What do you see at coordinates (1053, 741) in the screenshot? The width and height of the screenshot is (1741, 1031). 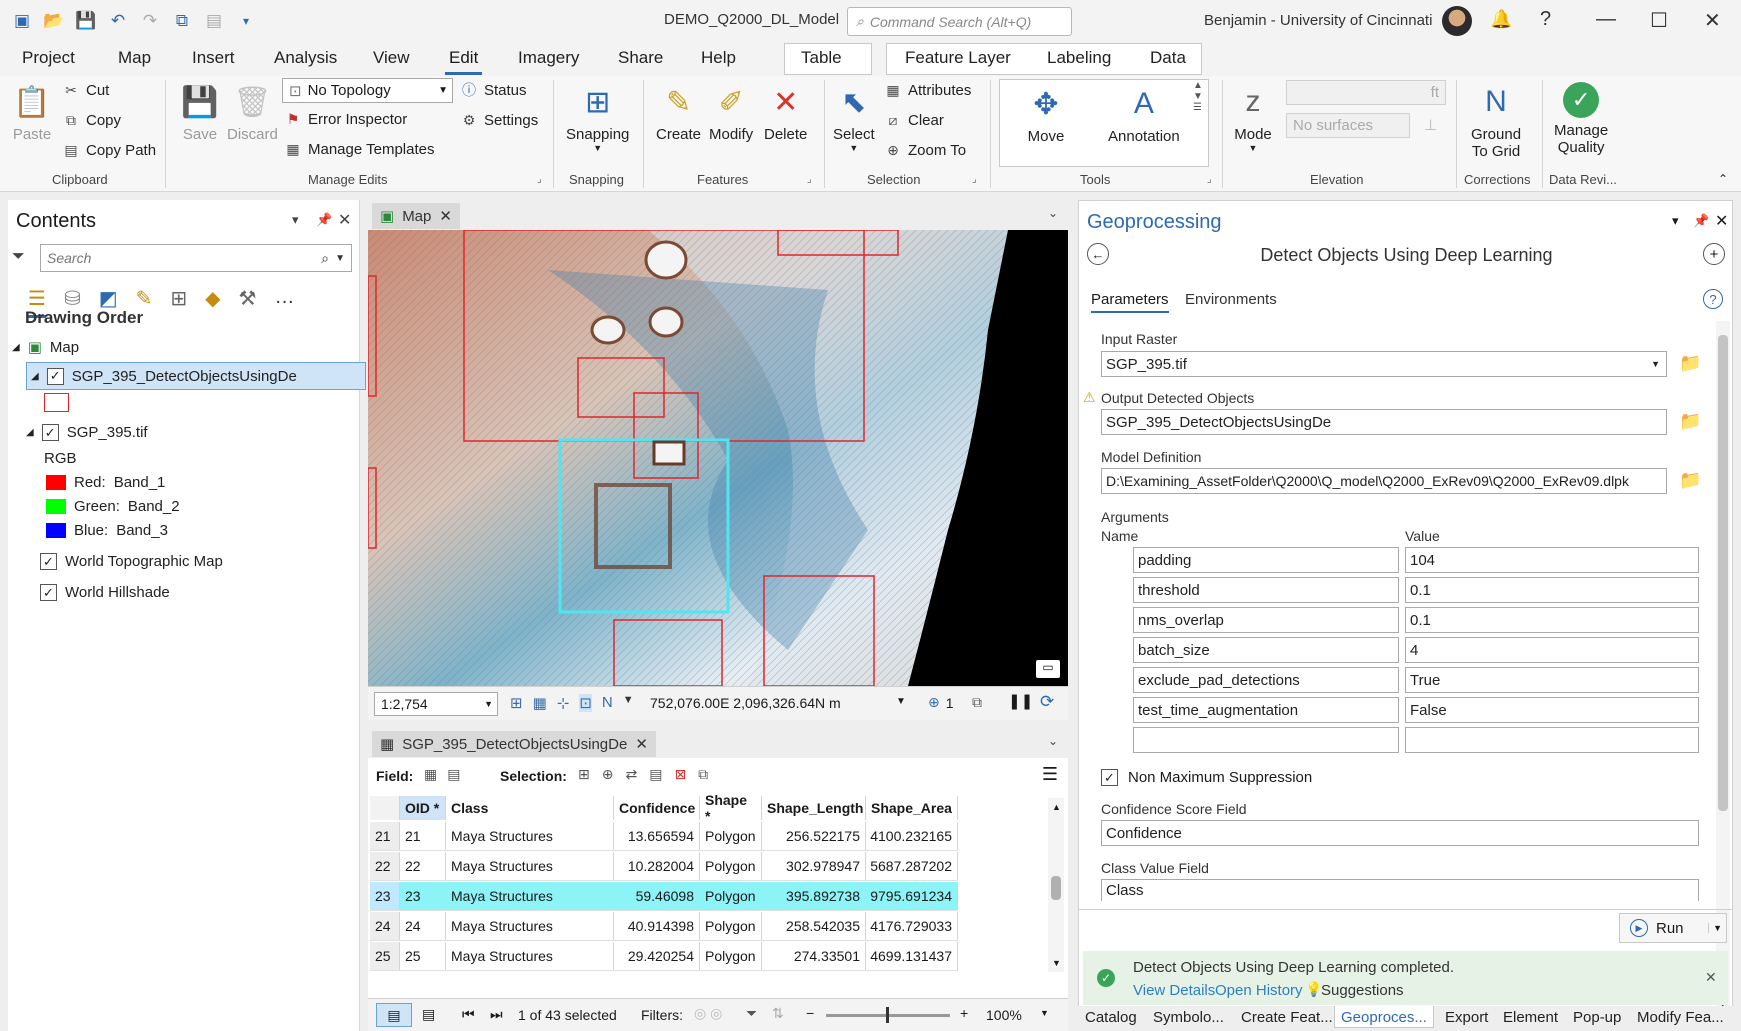 I see `chevron-down-icon: ⌄` at bounding box center [1053, 741].